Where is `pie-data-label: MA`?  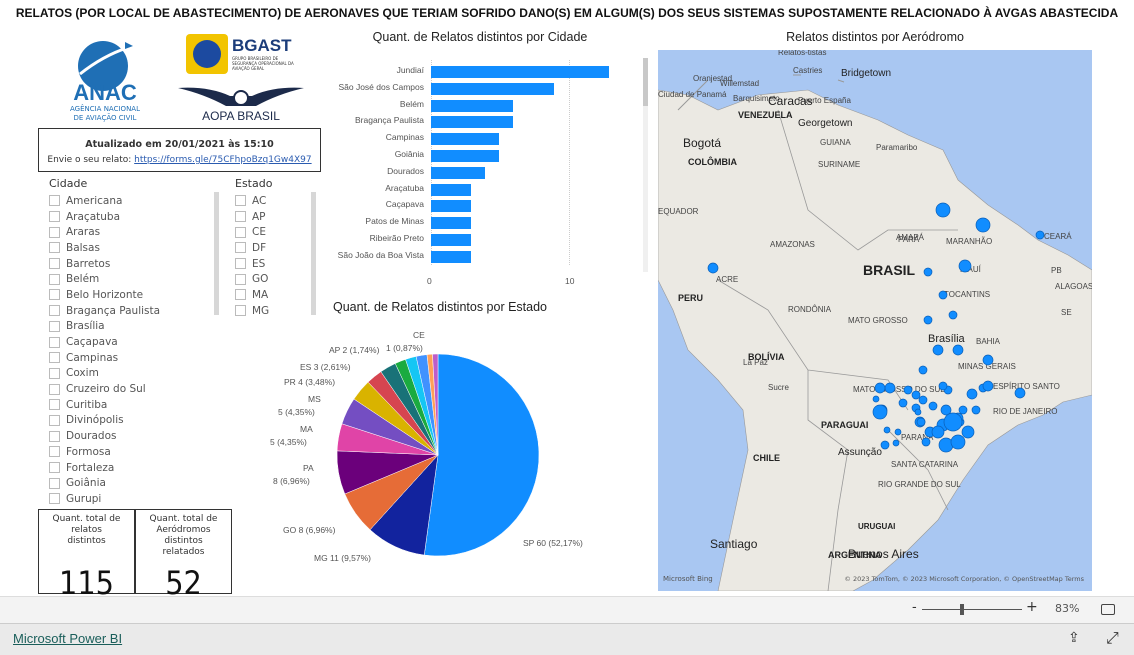 pie-data-label: MA is located at coordinates (306, 429).